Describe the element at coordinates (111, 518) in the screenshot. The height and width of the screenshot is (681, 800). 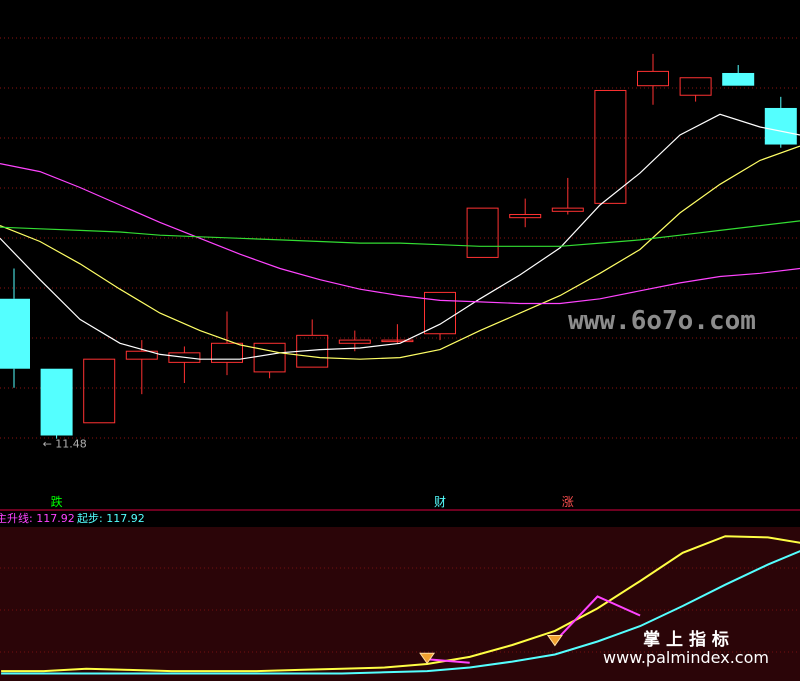
I see `indicator-legend-item: 起步: 117.92` at that location.